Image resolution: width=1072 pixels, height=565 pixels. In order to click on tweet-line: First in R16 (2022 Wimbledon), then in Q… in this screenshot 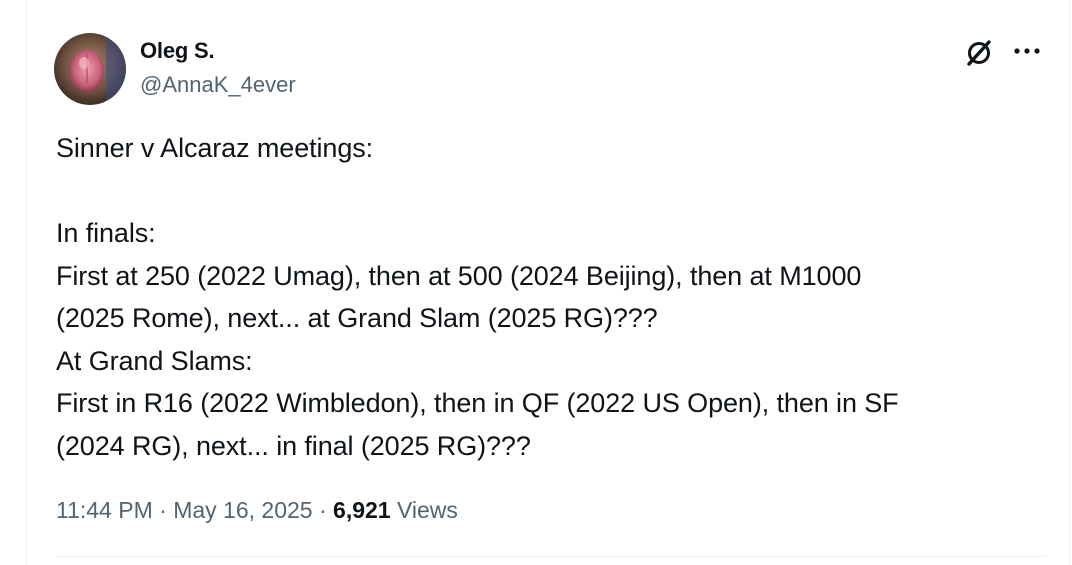, I will do `click(477, 403)`.